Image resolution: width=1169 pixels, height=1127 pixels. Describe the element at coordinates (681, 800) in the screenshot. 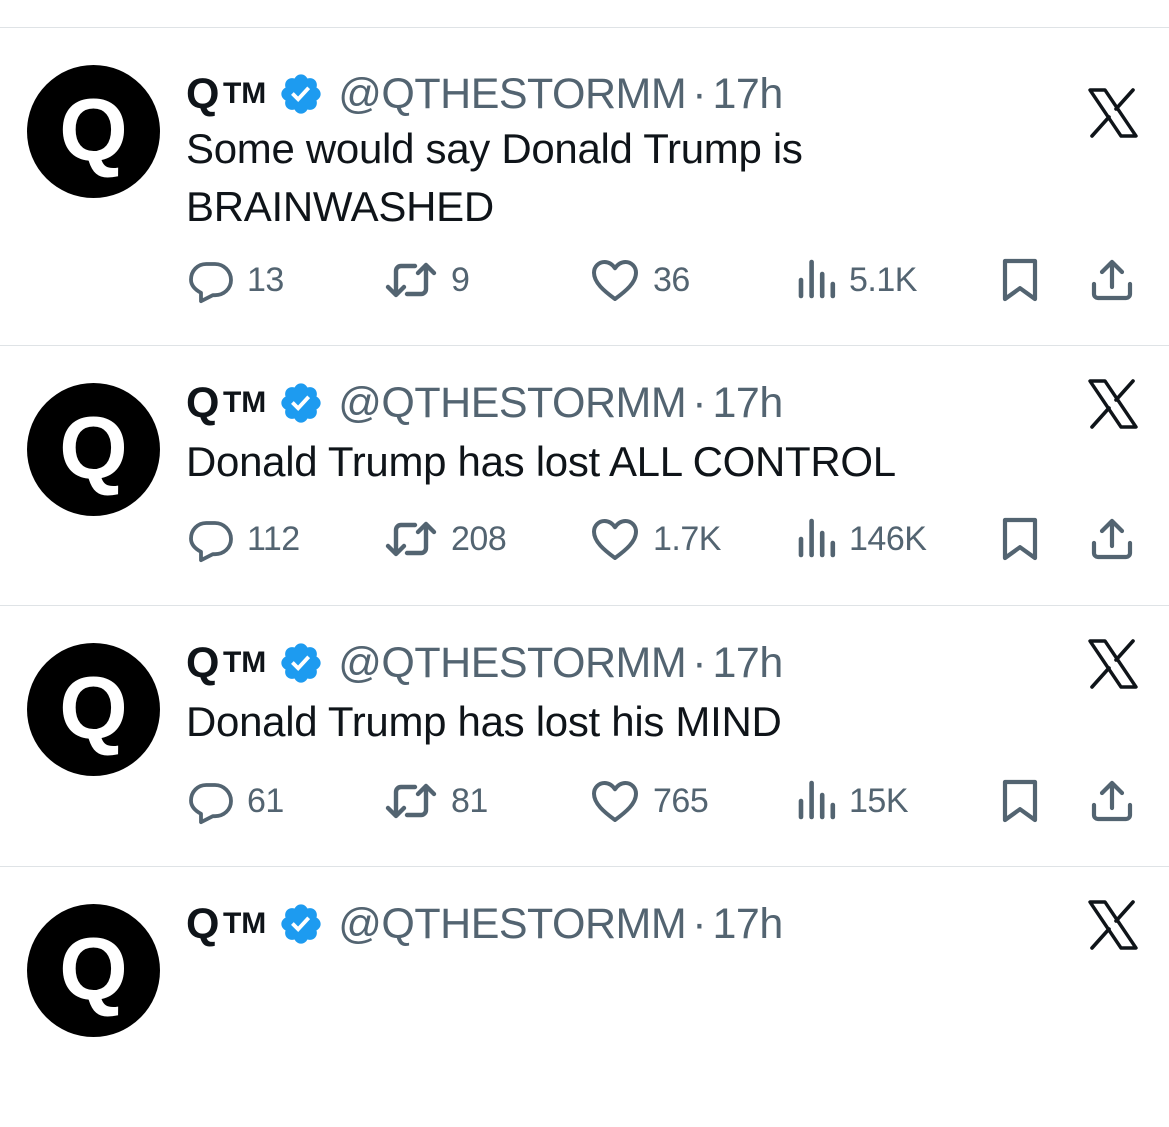

I see `like-count: 765` at that location.